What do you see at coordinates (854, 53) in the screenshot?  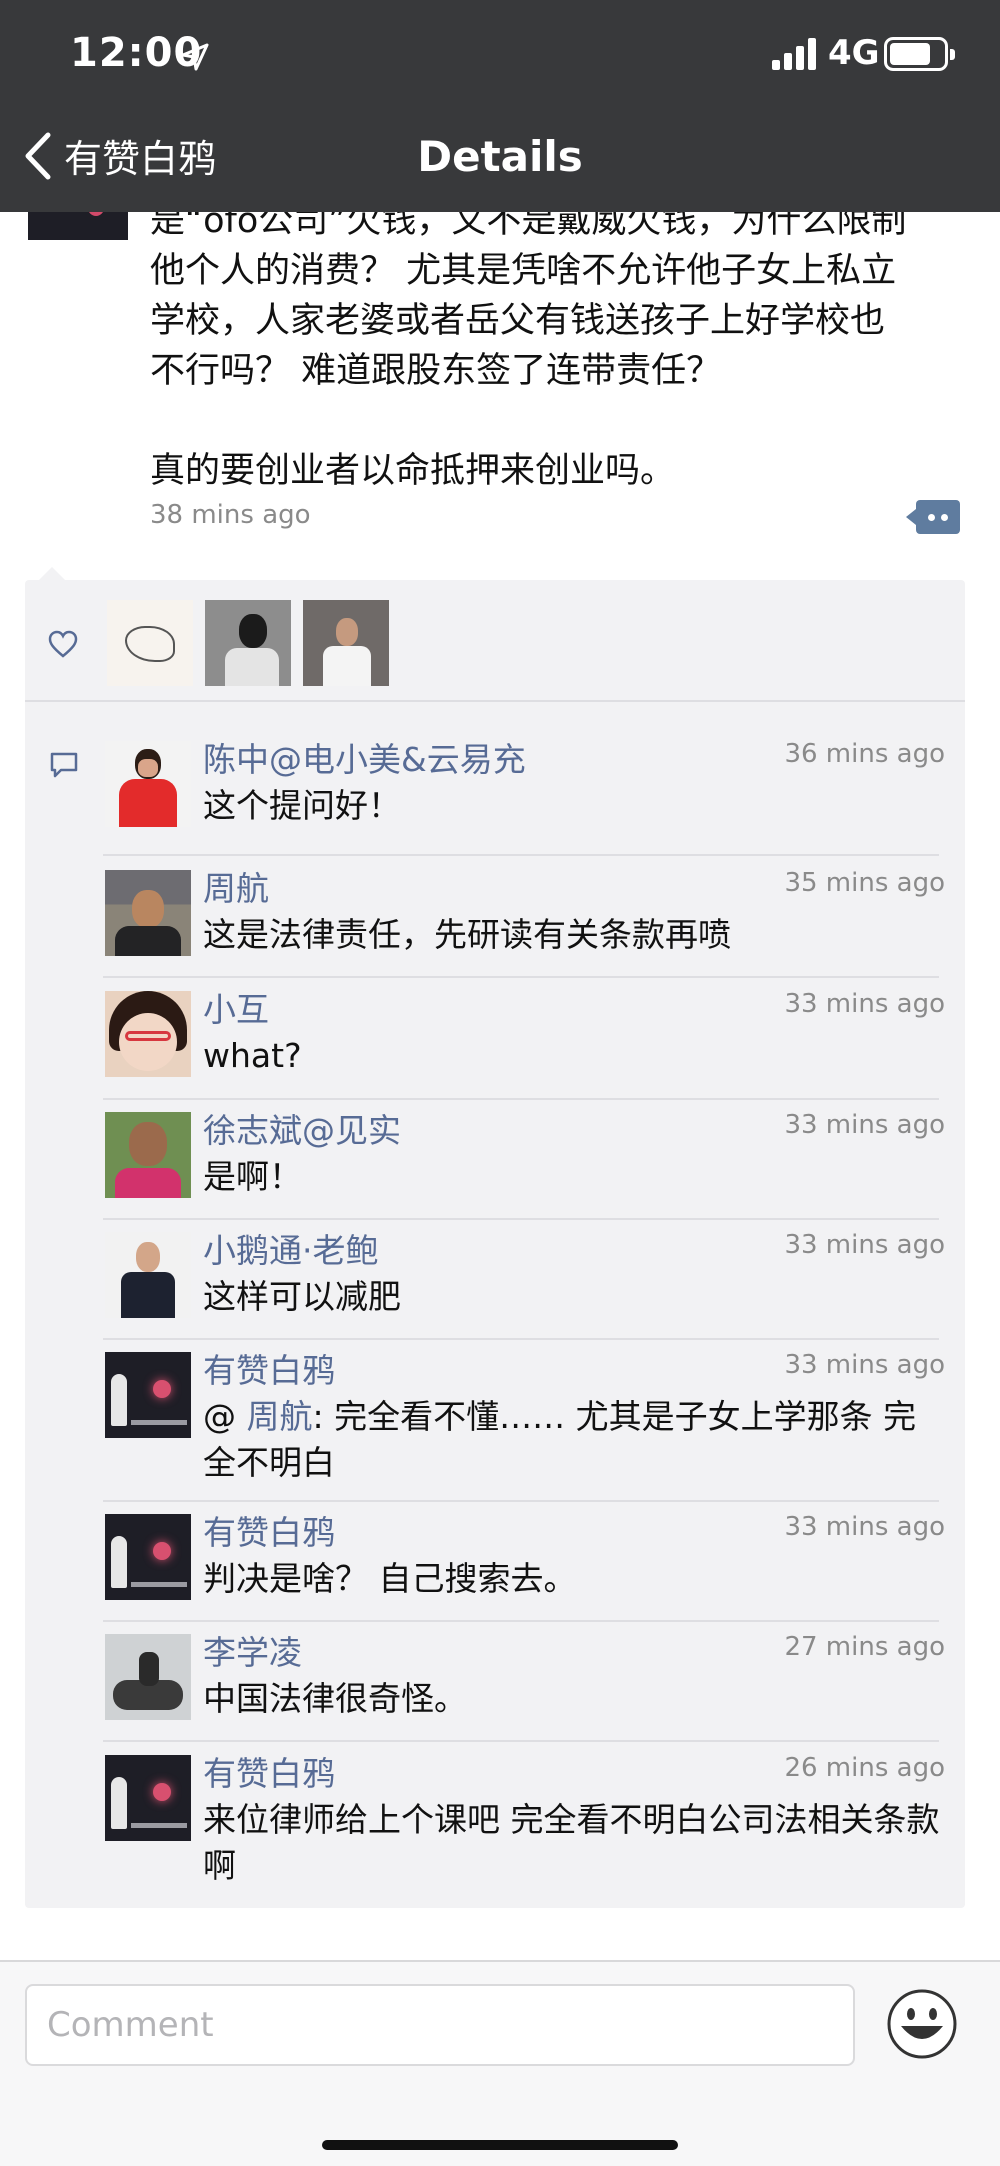 I see `network-type: 4G` at bounding box center [854, 53].